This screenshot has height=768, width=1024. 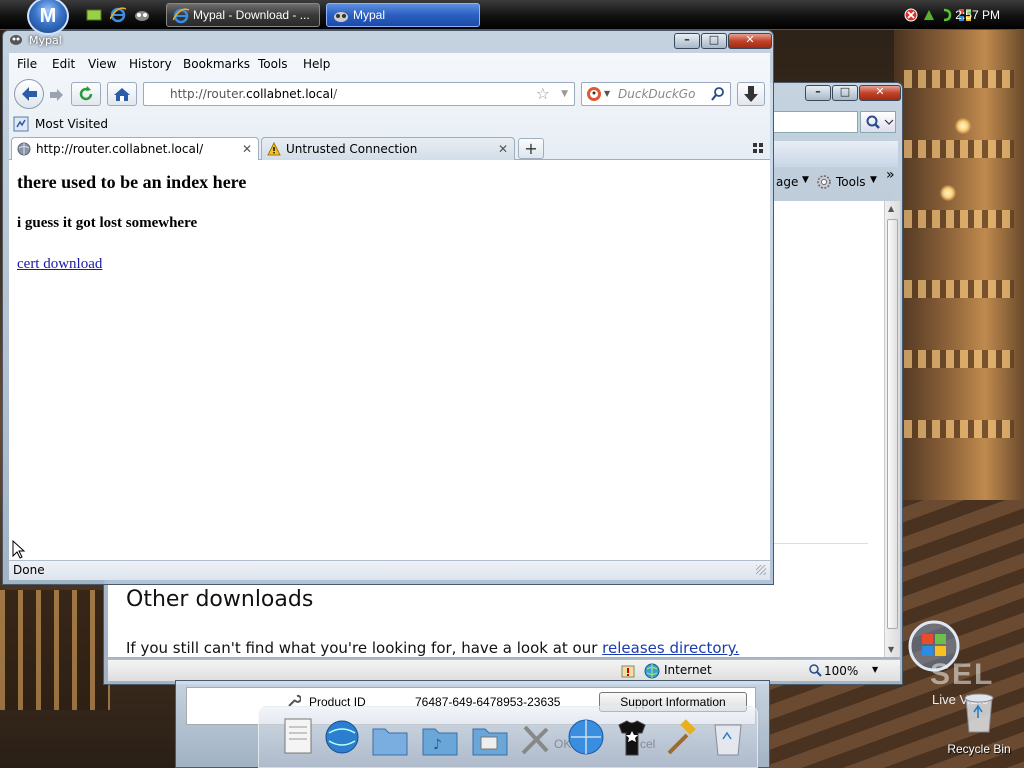 What do you see at coordinates (911, 15) in the screenshot?
I see `security-alert-icon` at bounding box center [911, 15].